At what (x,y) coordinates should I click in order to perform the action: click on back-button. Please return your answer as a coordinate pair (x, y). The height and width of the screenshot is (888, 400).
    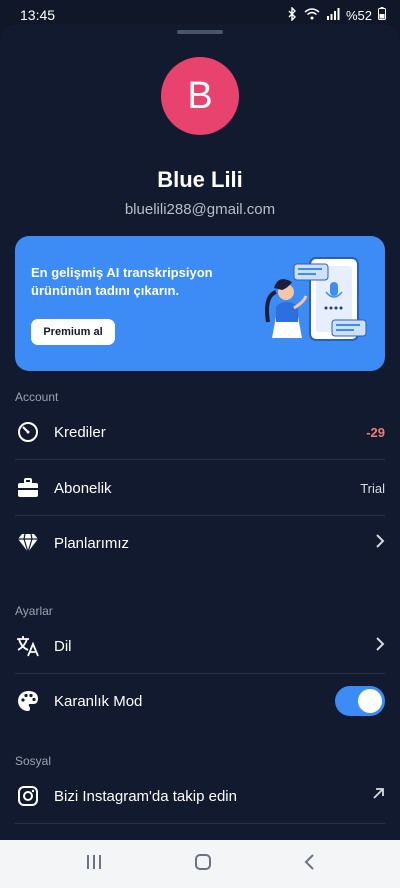
    Looking at the image, I should click on (309, 864).